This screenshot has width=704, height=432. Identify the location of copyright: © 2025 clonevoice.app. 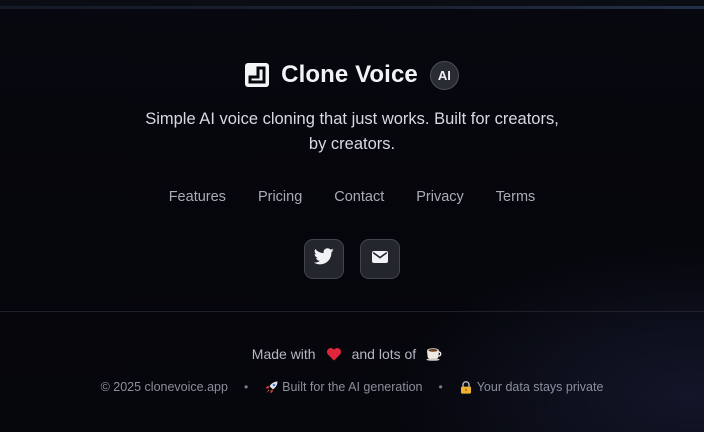
(164, 387).